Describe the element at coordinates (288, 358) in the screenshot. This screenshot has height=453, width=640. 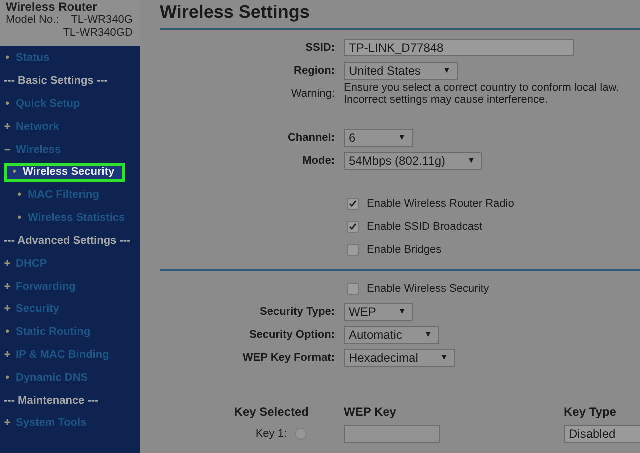
I see `field-label: WEP Key Format:` at that location.